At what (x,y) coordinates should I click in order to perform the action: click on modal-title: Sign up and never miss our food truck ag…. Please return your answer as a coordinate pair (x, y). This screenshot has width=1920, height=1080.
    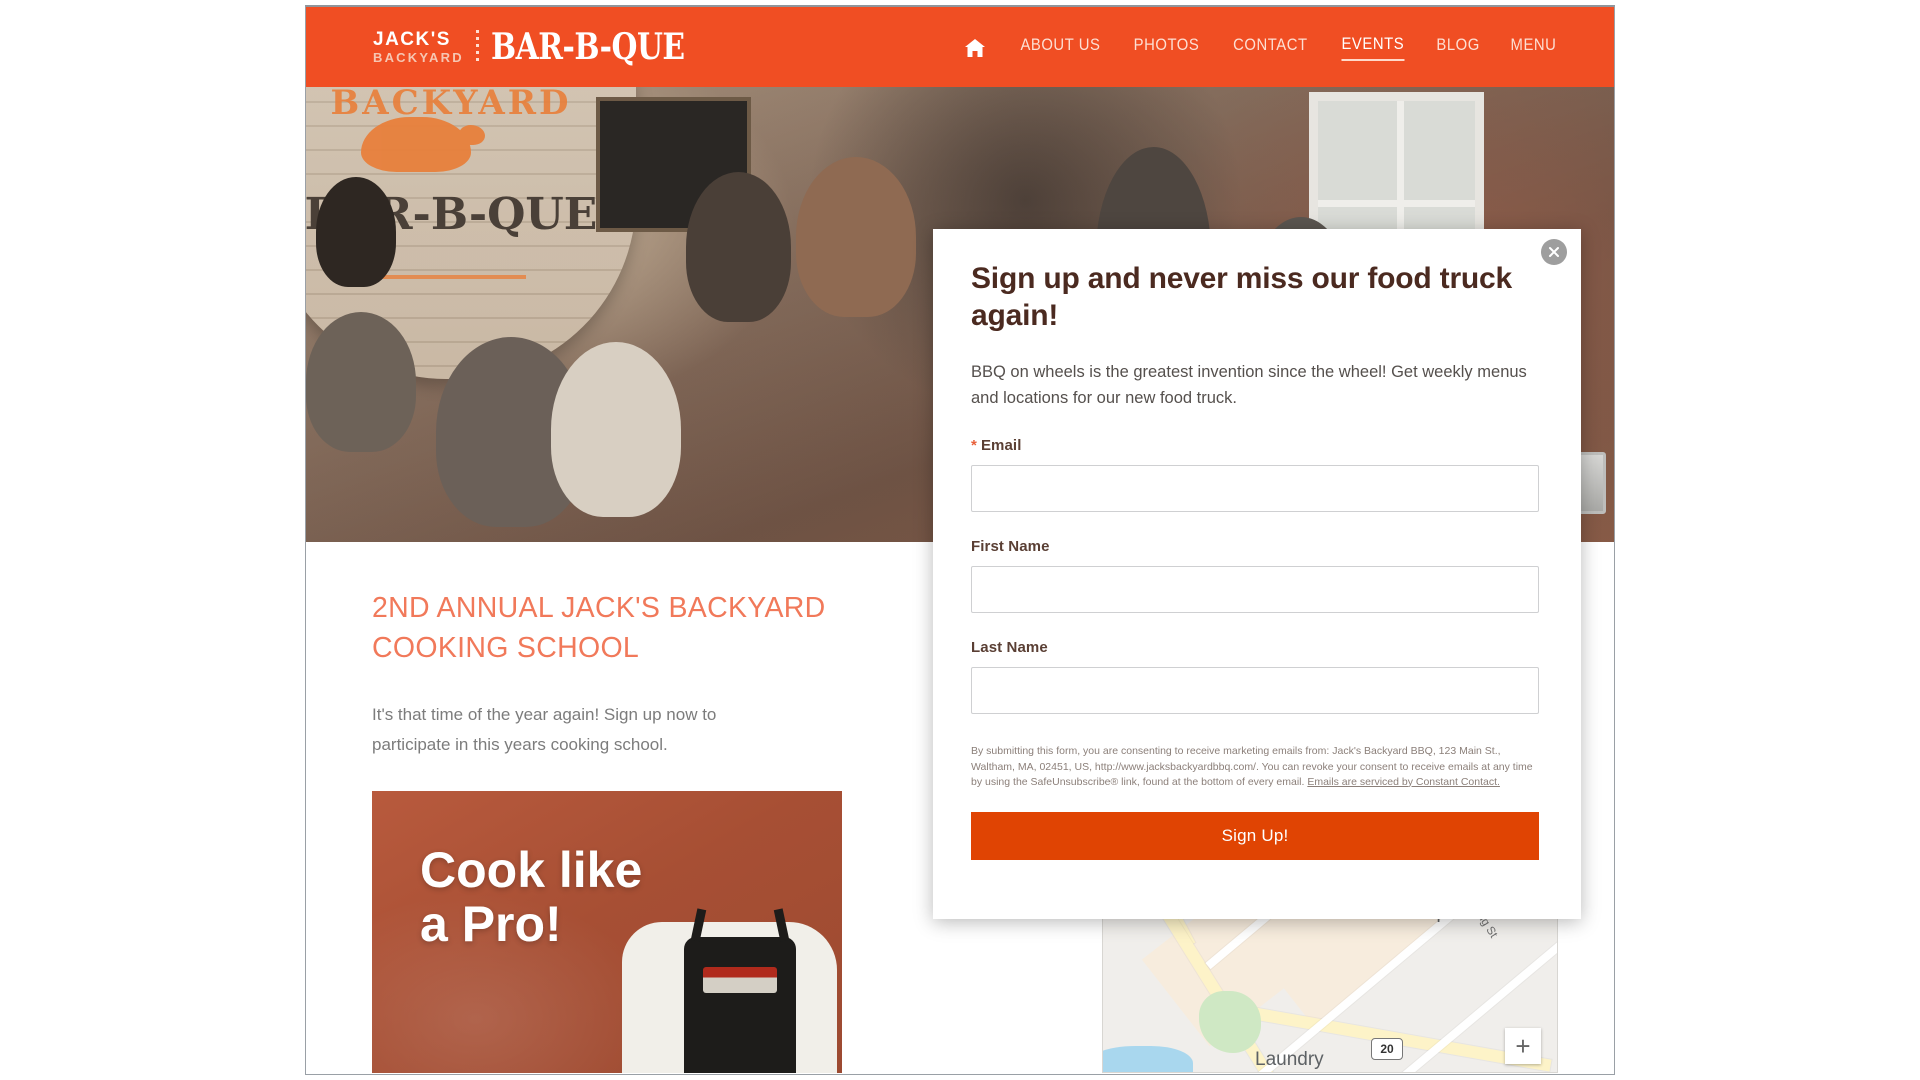
    Looking at the image, I should click on (1242, 297).